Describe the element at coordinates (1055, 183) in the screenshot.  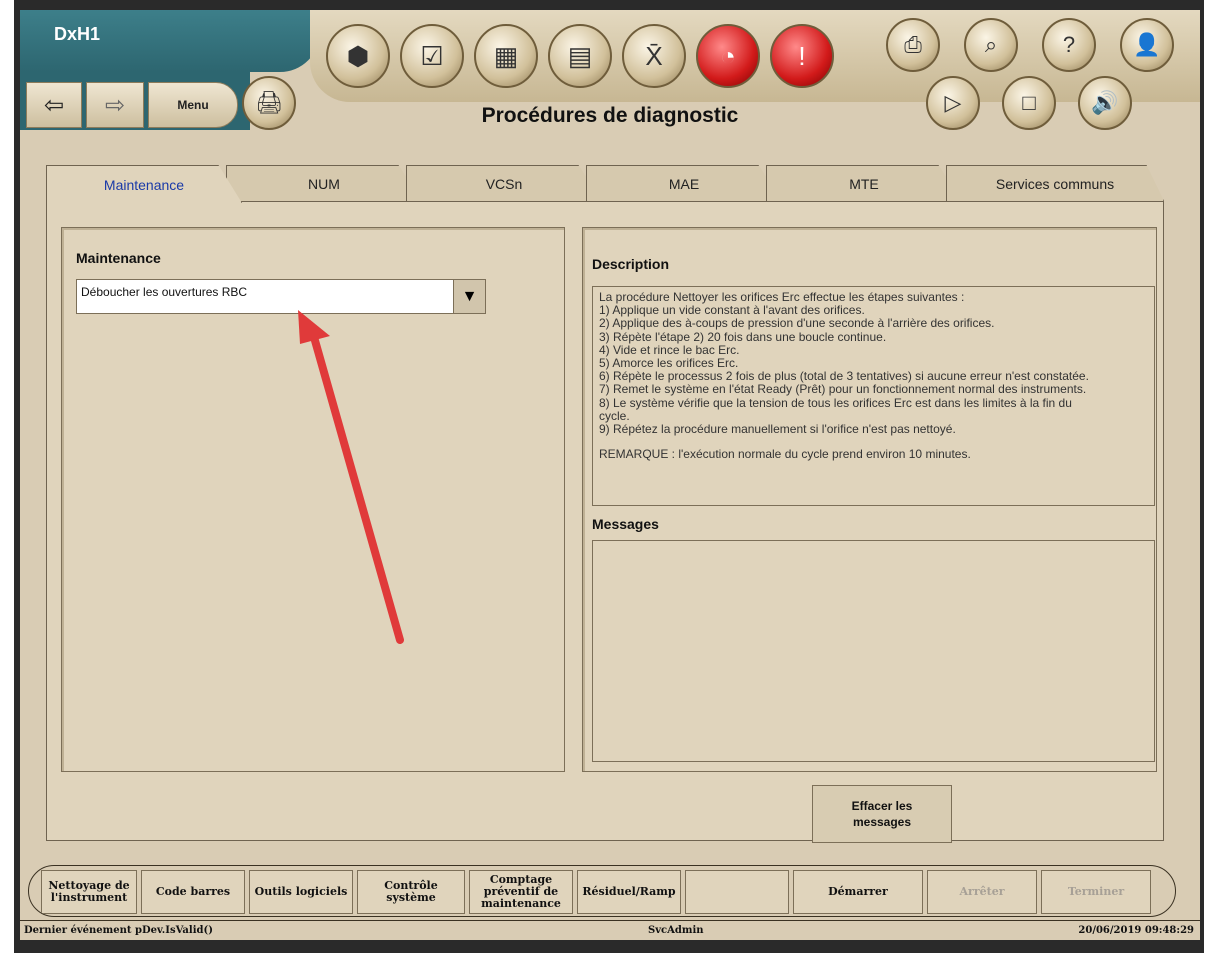
I see `tab-services-communs: Services communs` at that location.